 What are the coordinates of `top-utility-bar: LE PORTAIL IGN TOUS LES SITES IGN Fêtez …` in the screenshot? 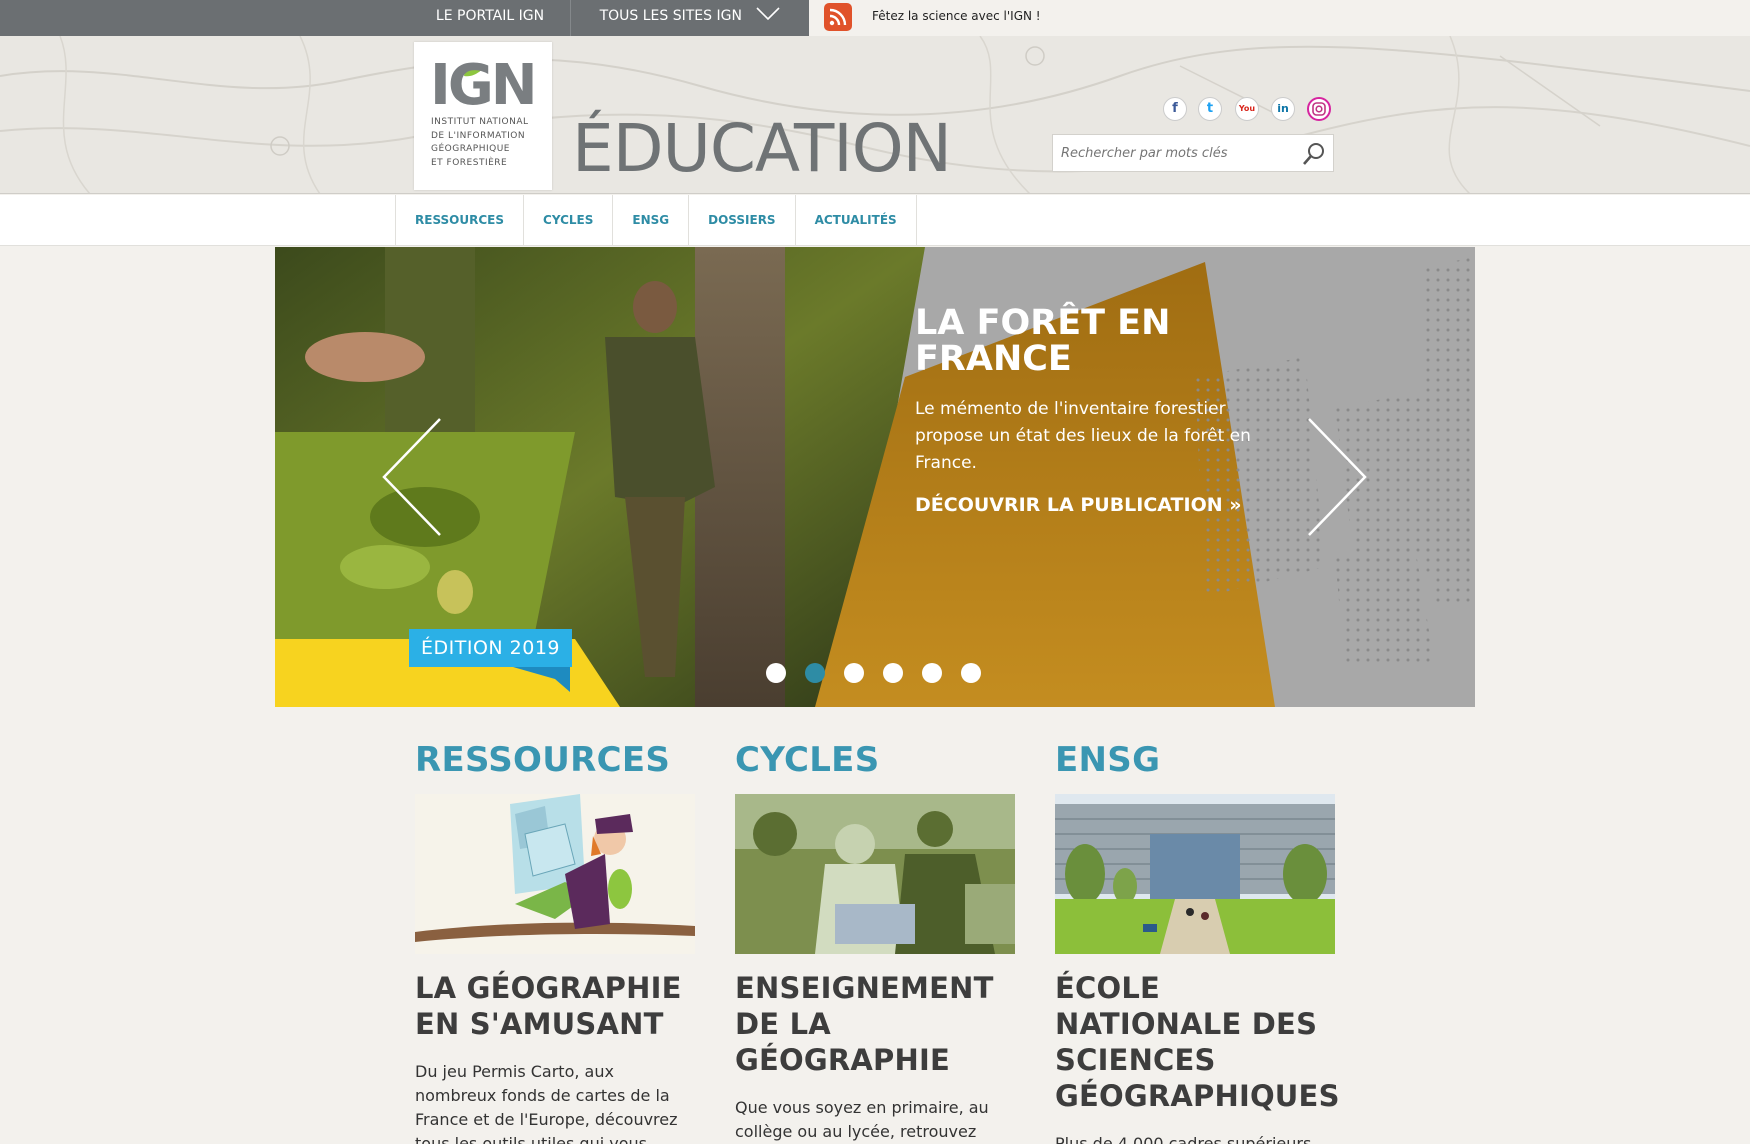 It's located at (875, 18).